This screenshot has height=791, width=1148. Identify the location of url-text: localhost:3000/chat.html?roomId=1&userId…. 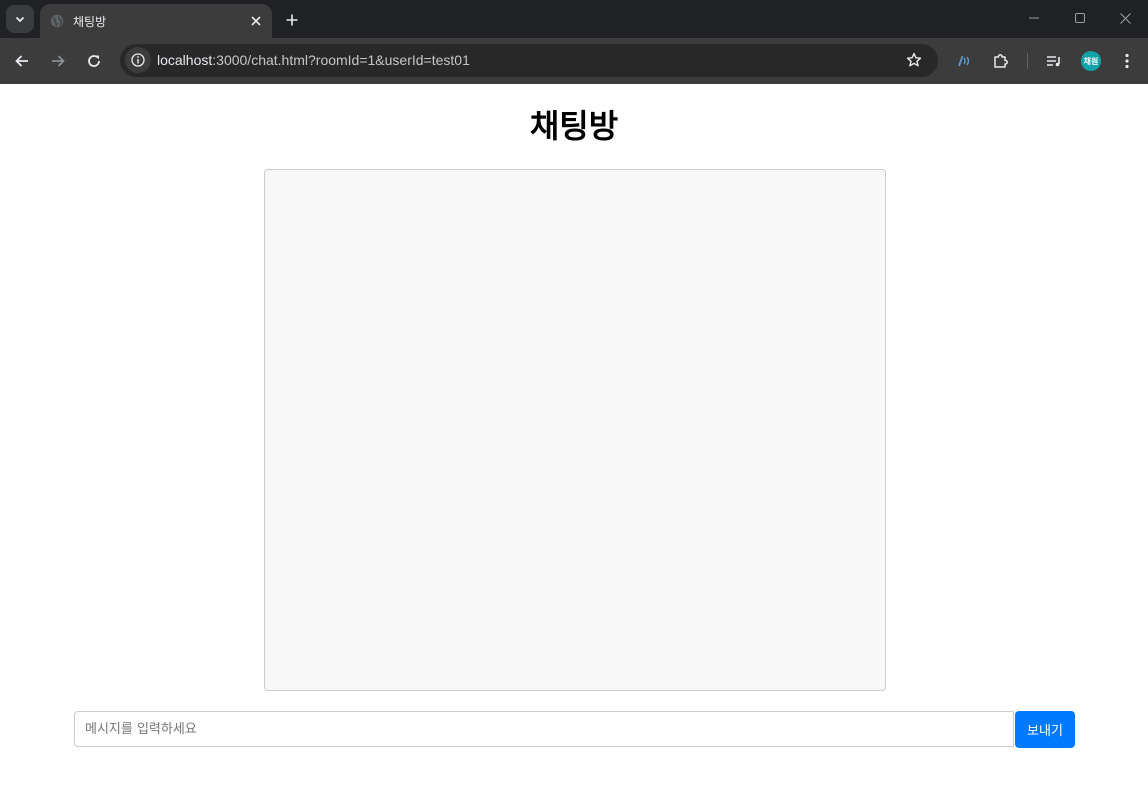
(313, 60).